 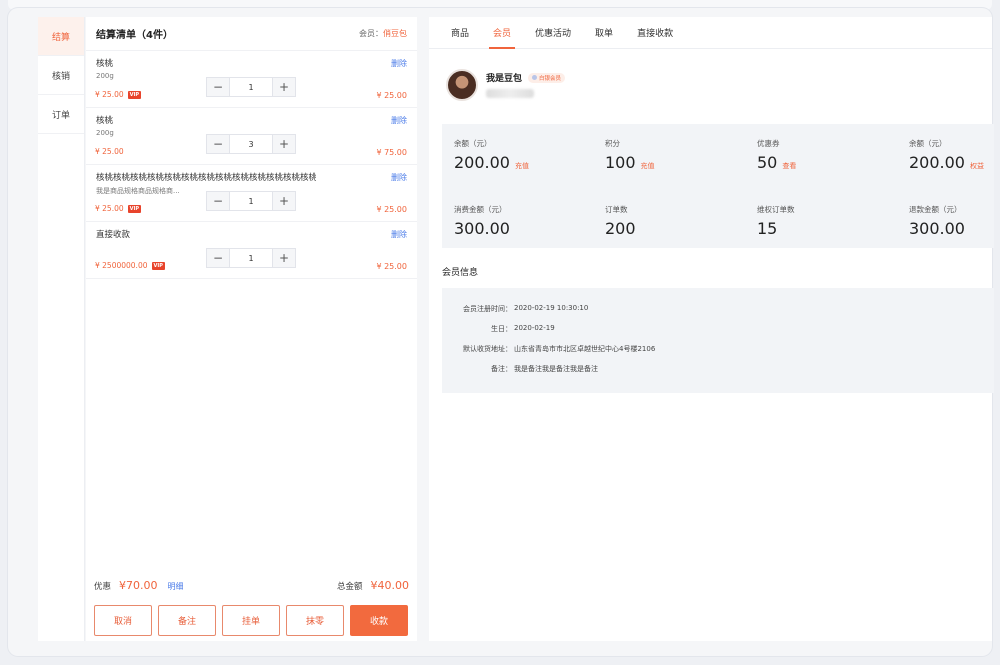 What do you see at coordinates (391, 152) in the screenshot?
I see `item-subtotal: ¥ 75.00` at bounding box center [391, 152].